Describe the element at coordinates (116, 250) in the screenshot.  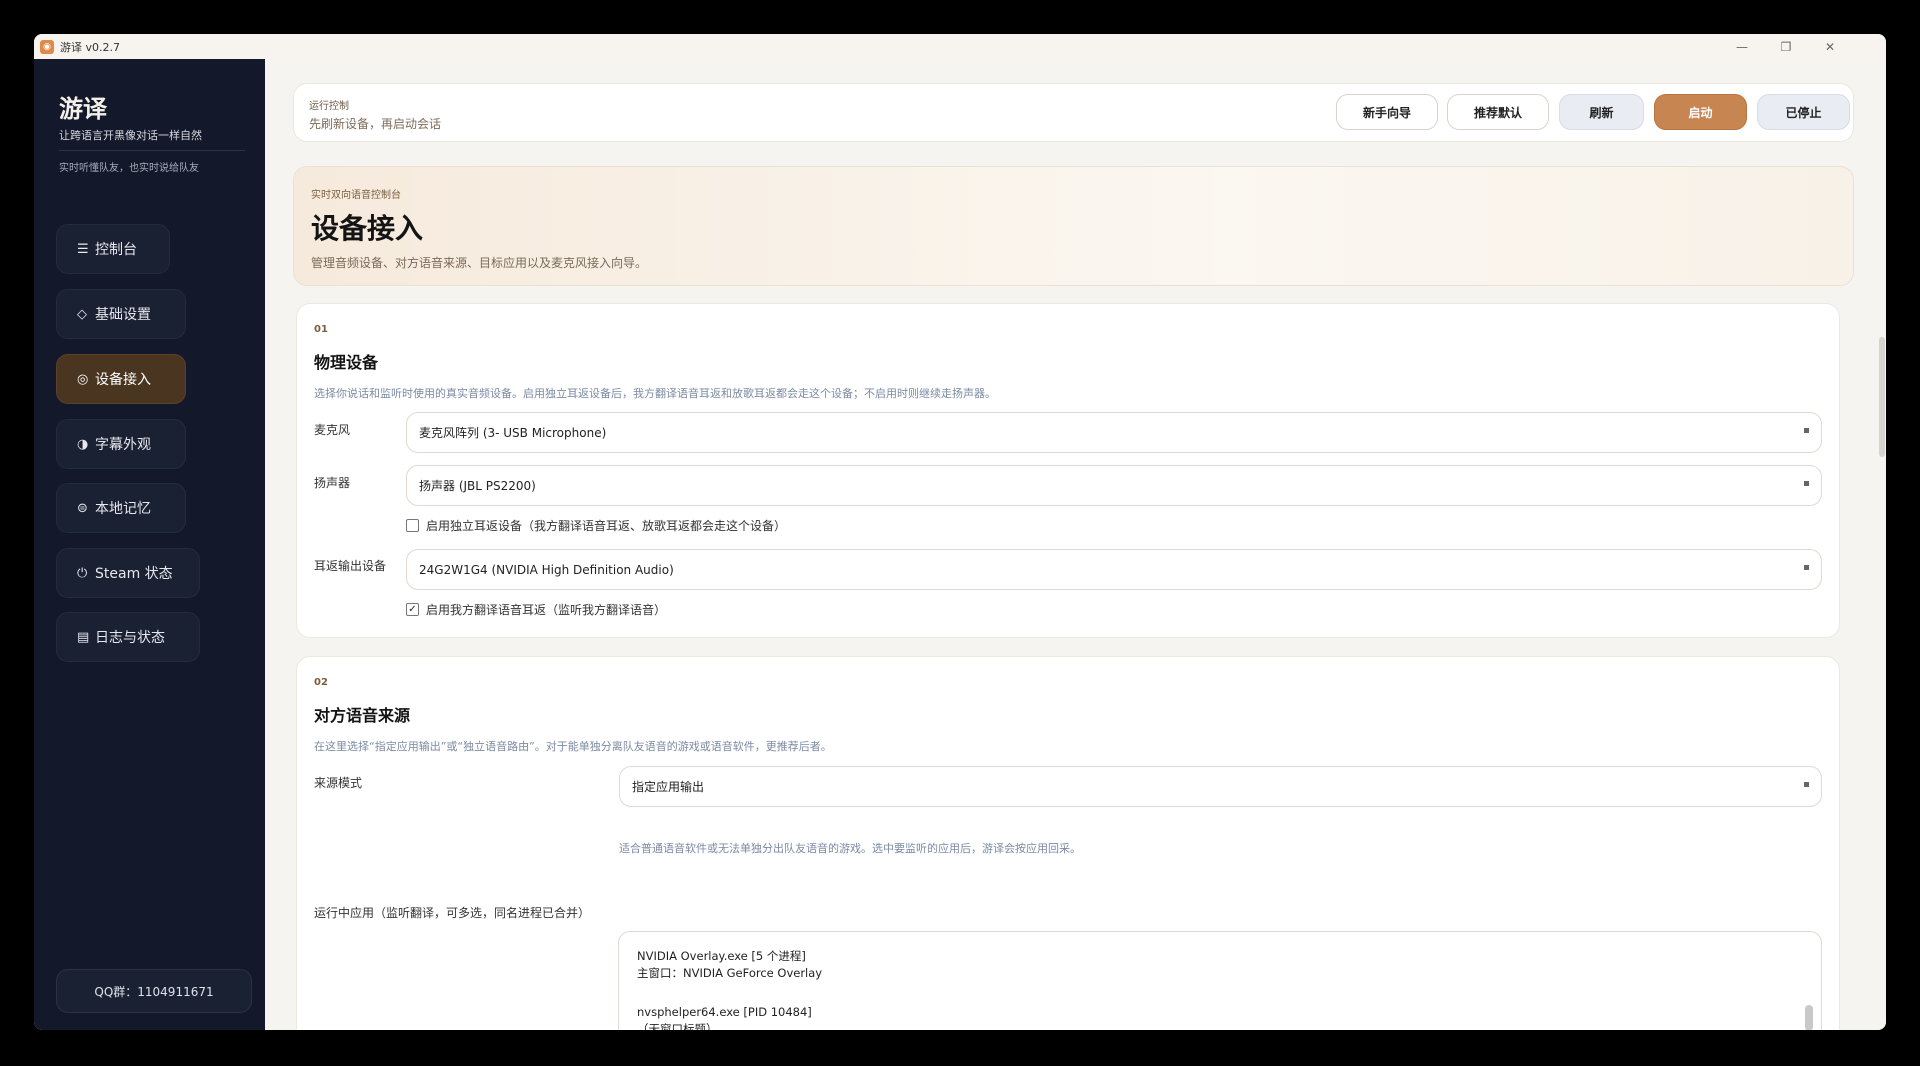
I see `sidebar-item-label: 控制台` at that location.